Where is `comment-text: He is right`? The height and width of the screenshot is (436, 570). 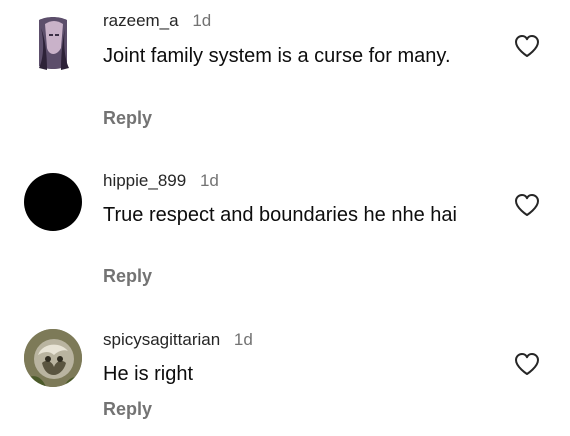 comment-text: He is right is located at coordinates (148, 374).